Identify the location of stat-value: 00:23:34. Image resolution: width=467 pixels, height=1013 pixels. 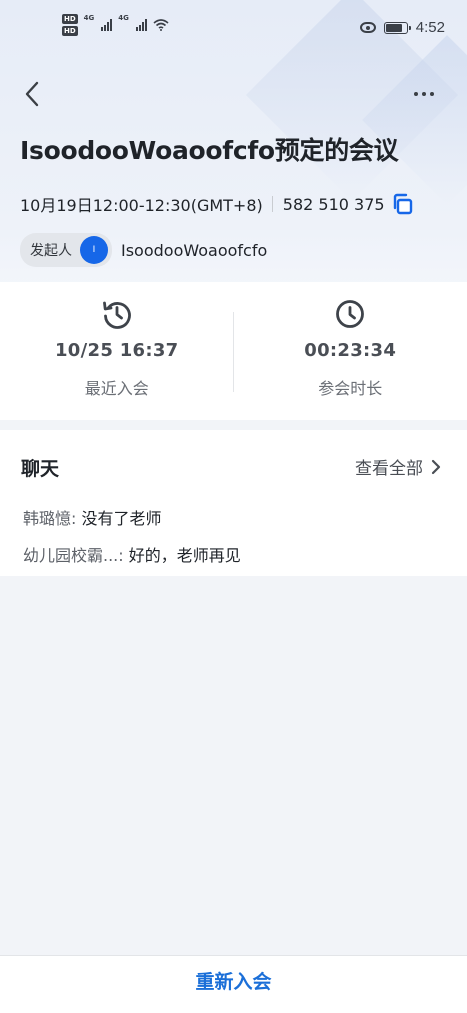
(350, 350).